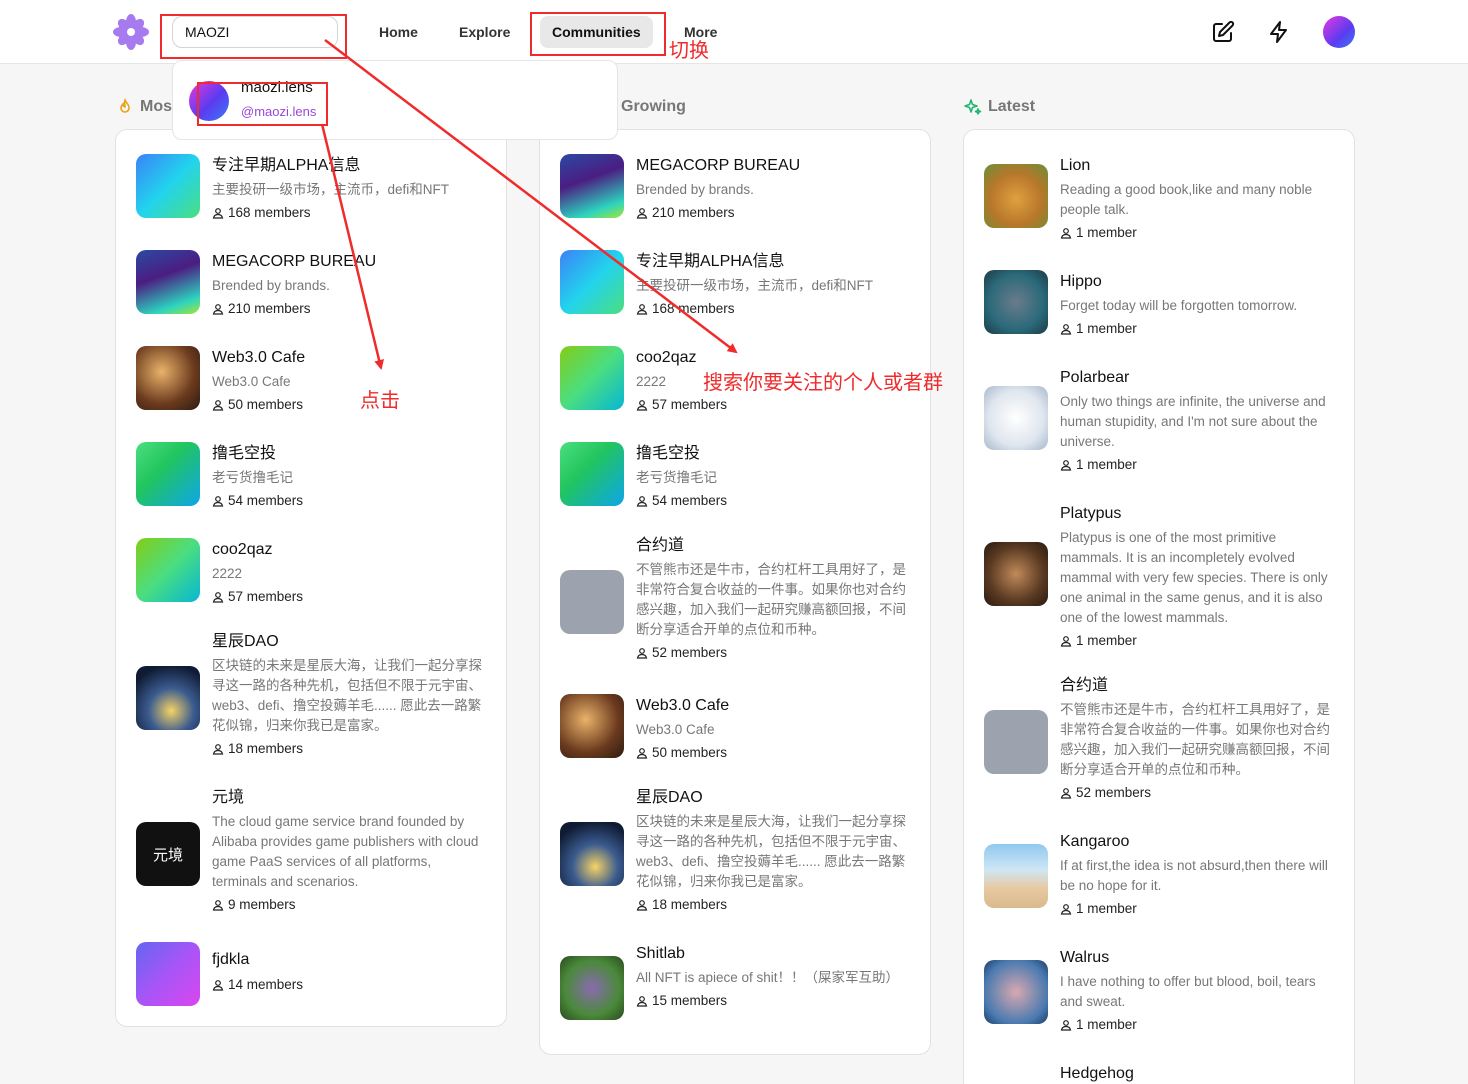 Image resolution: width=1468 pixels, height=1084 pixels. Describe the element at coordinates (1085, 957) in the screenshot. I see `community-name: Walrus` at that location.